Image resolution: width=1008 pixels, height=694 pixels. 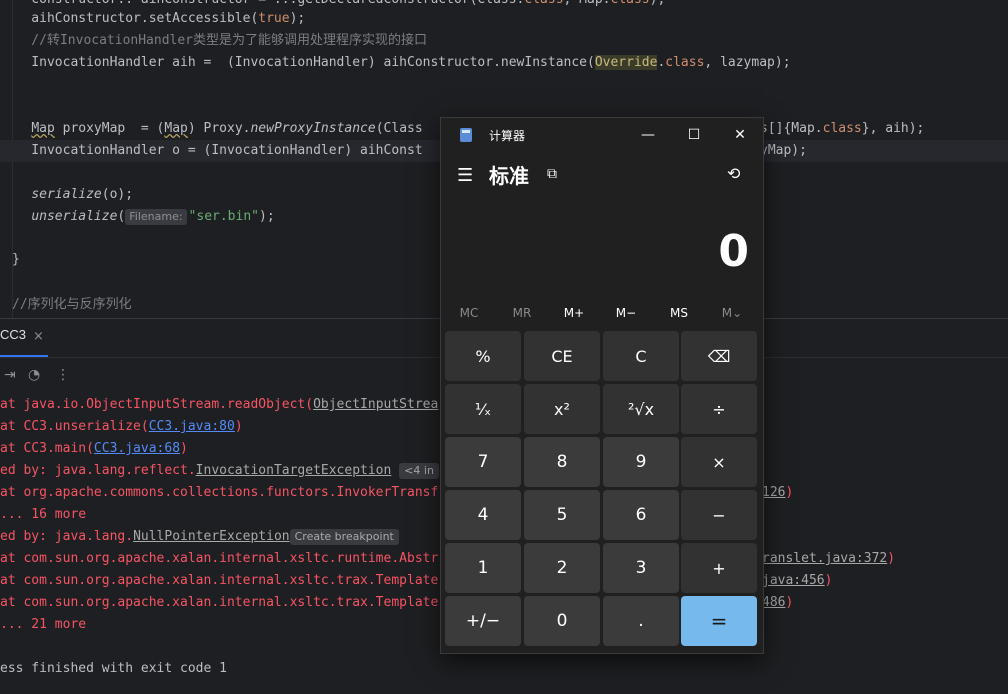 What do you see at coordinates (419, 471) in the screenshot?
I see `folded-frames-badge: <4 in` at bounding box center [419, 471].